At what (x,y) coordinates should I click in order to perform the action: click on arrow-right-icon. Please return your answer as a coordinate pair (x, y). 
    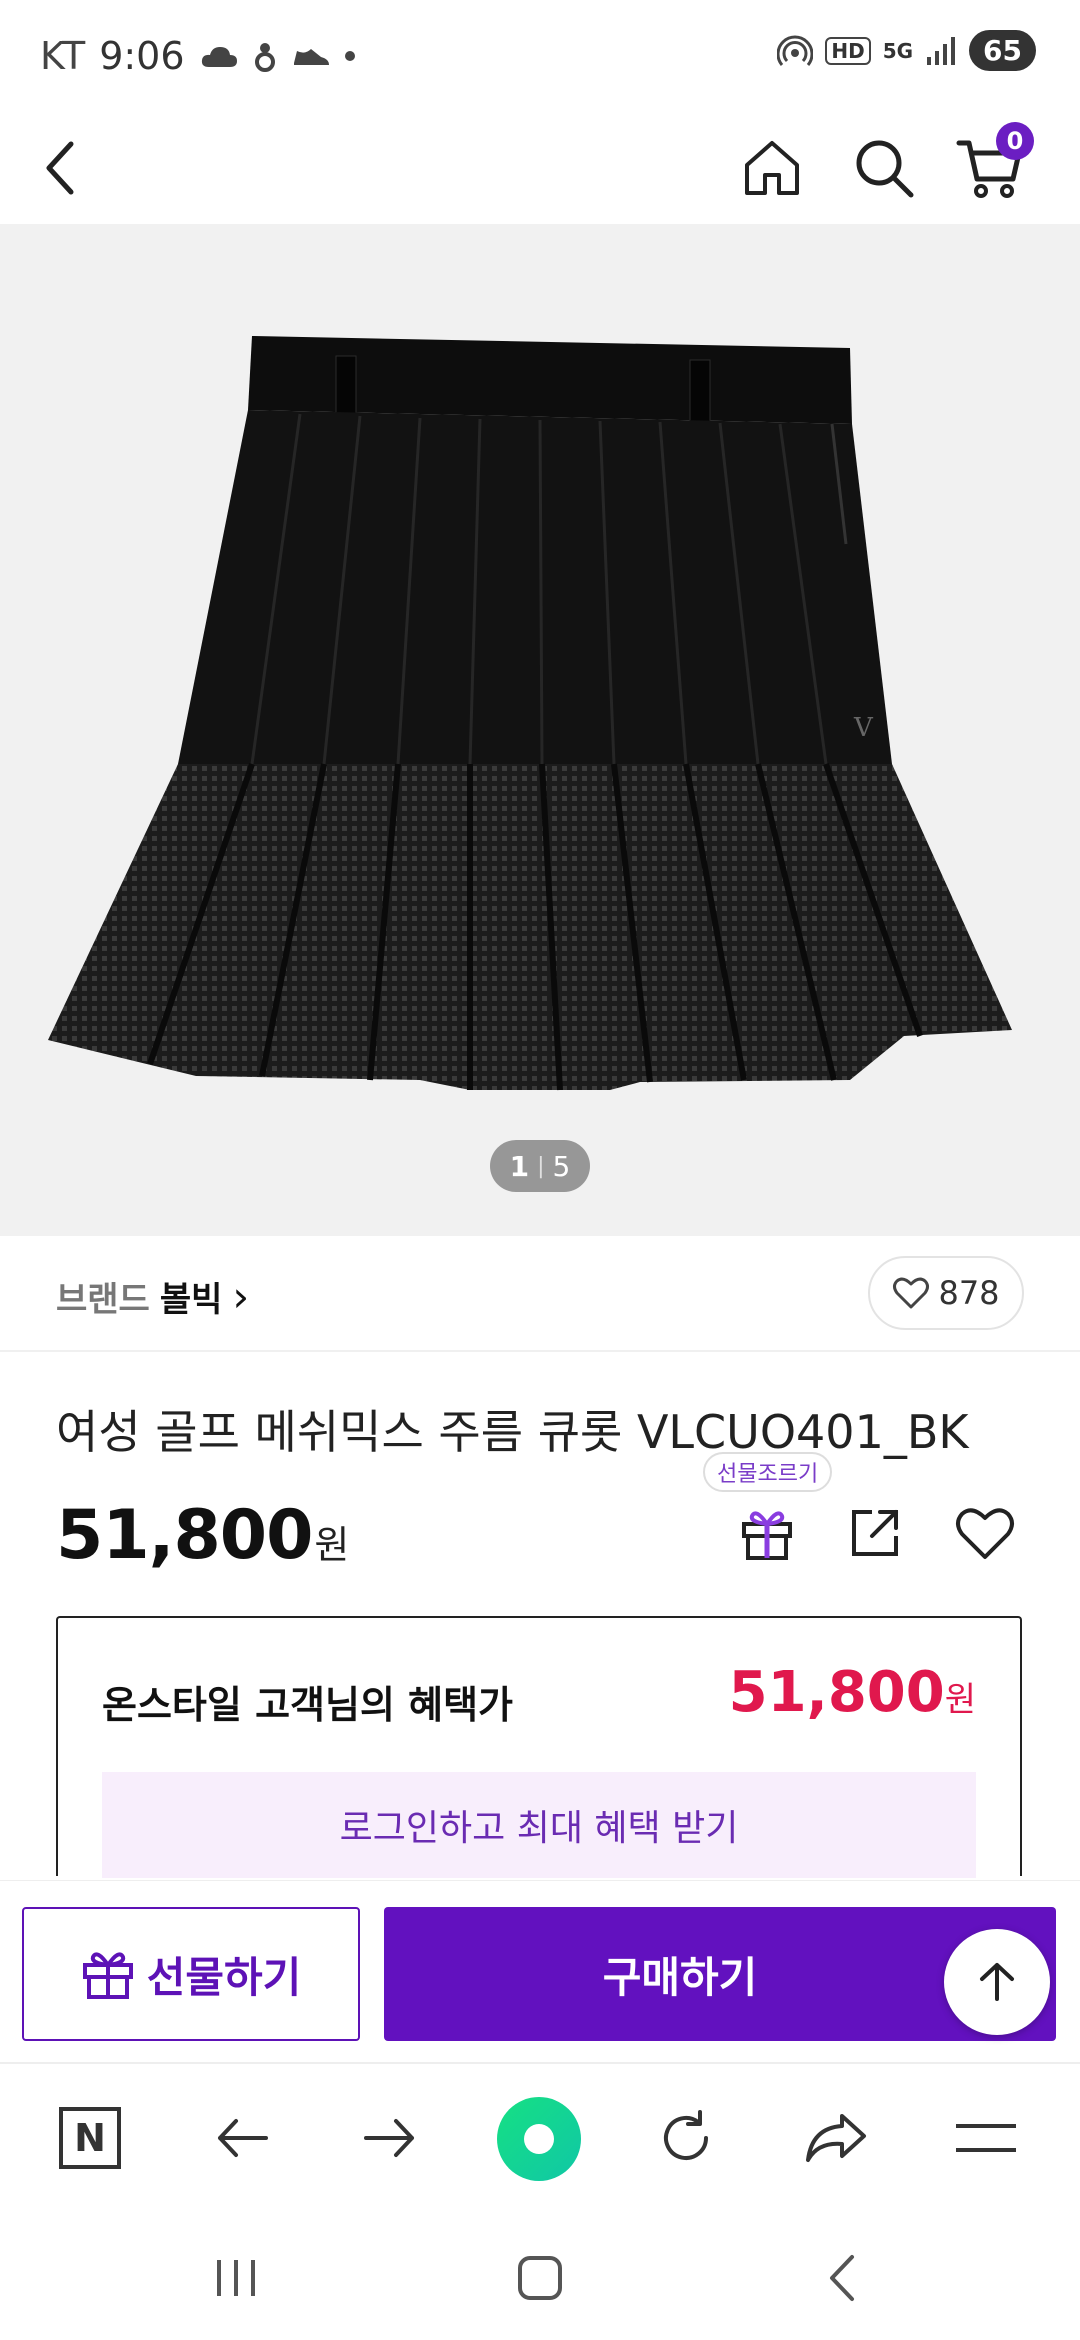
    Looking at the image, I should click on (389, 2138).